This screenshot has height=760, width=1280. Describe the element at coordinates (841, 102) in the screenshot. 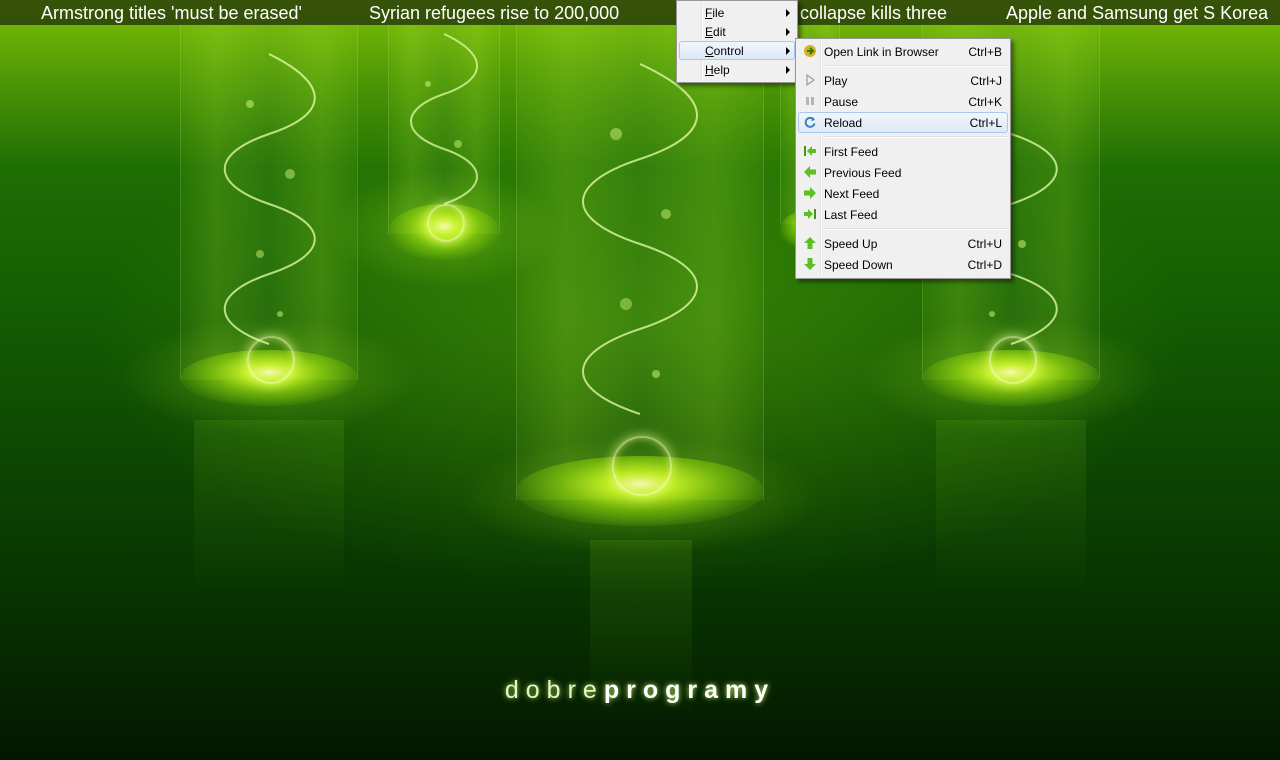

I see `menu-item-label: Pause` at that location.